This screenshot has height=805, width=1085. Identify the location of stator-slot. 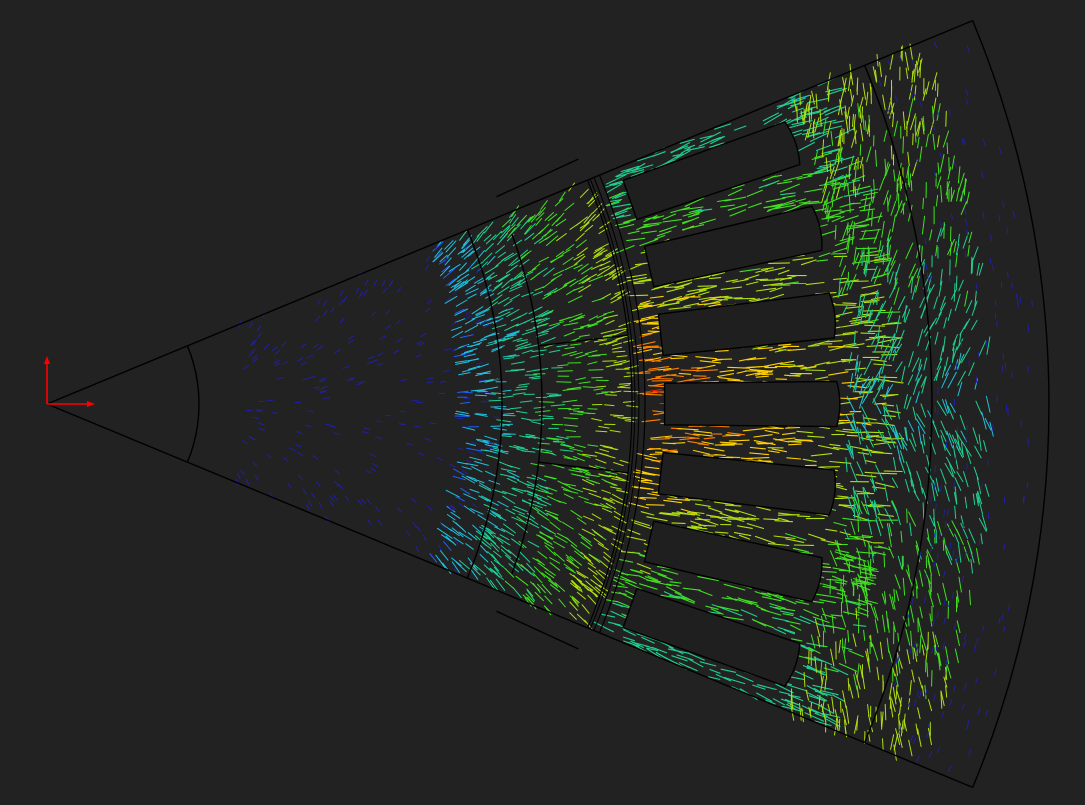
(752, 404).